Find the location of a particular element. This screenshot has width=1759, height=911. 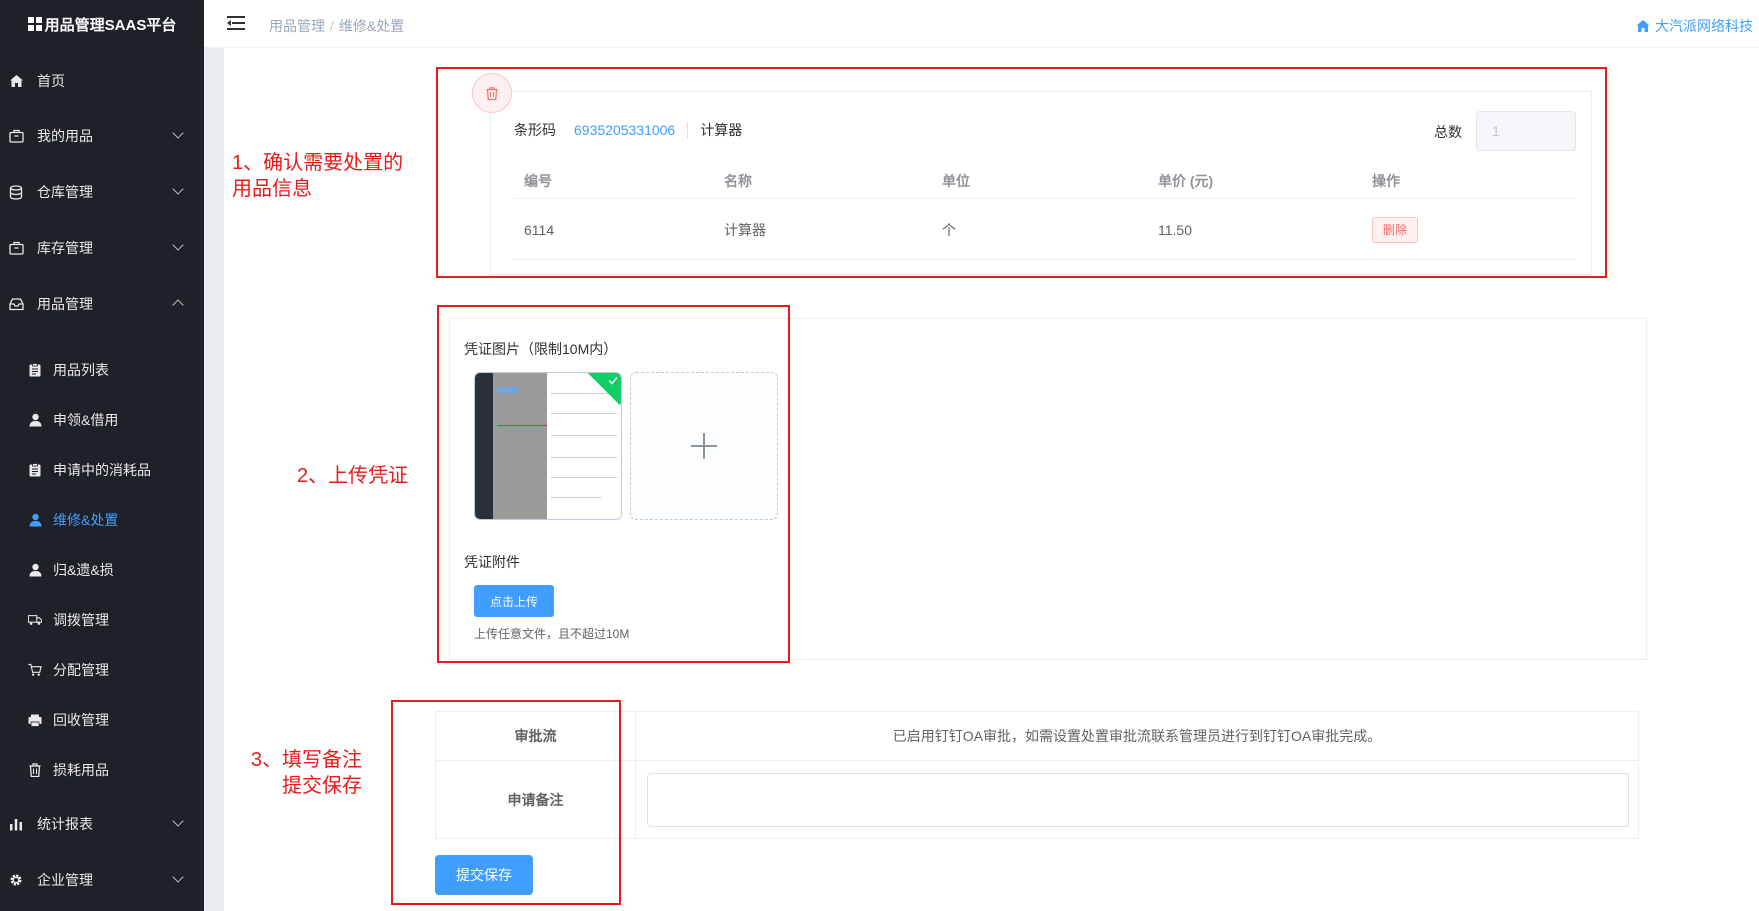

sidebar-item-my-supplies: 我的用品 is located at coordinates (102, 136).